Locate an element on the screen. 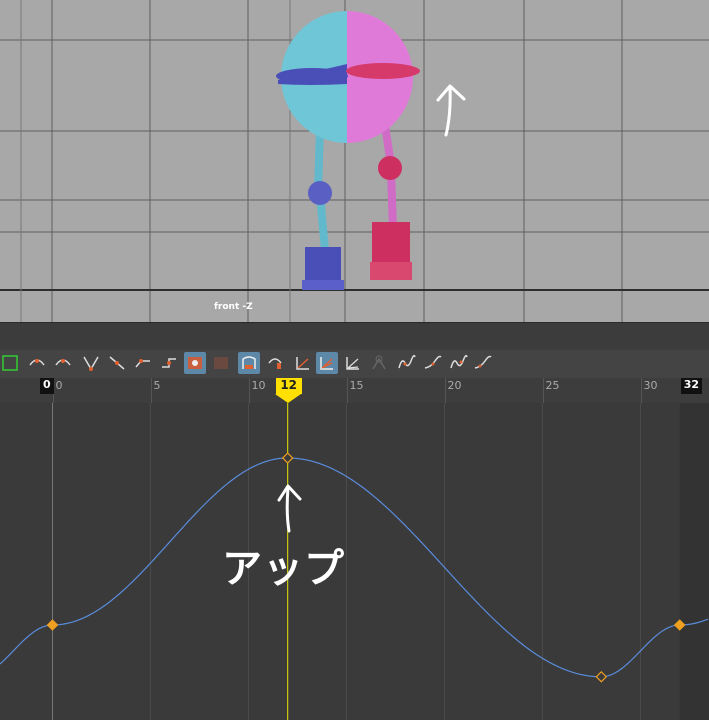  weighted-tangents-icon is located at coordinates (327, 363).